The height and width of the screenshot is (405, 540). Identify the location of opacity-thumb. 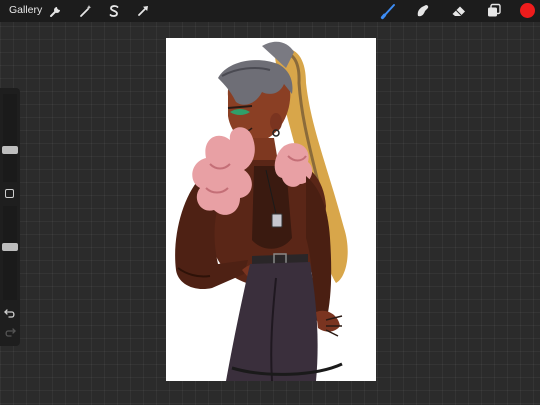
(10, 247).